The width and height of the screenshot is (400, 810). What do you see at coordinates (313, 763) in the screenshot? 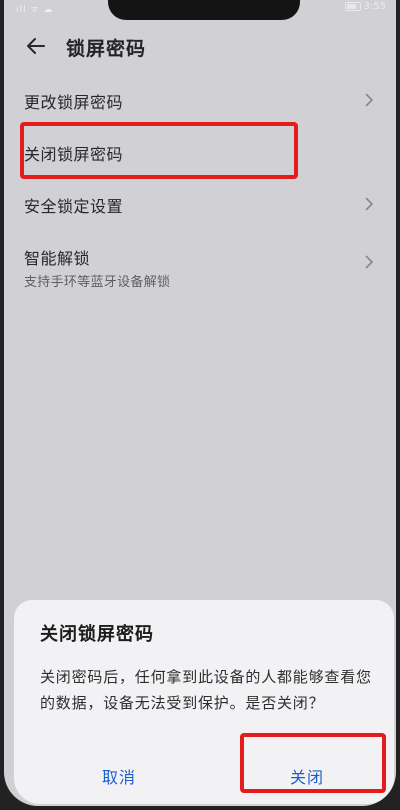
I see `highlight-box-confirm-button` at bounding box center [313, 763].